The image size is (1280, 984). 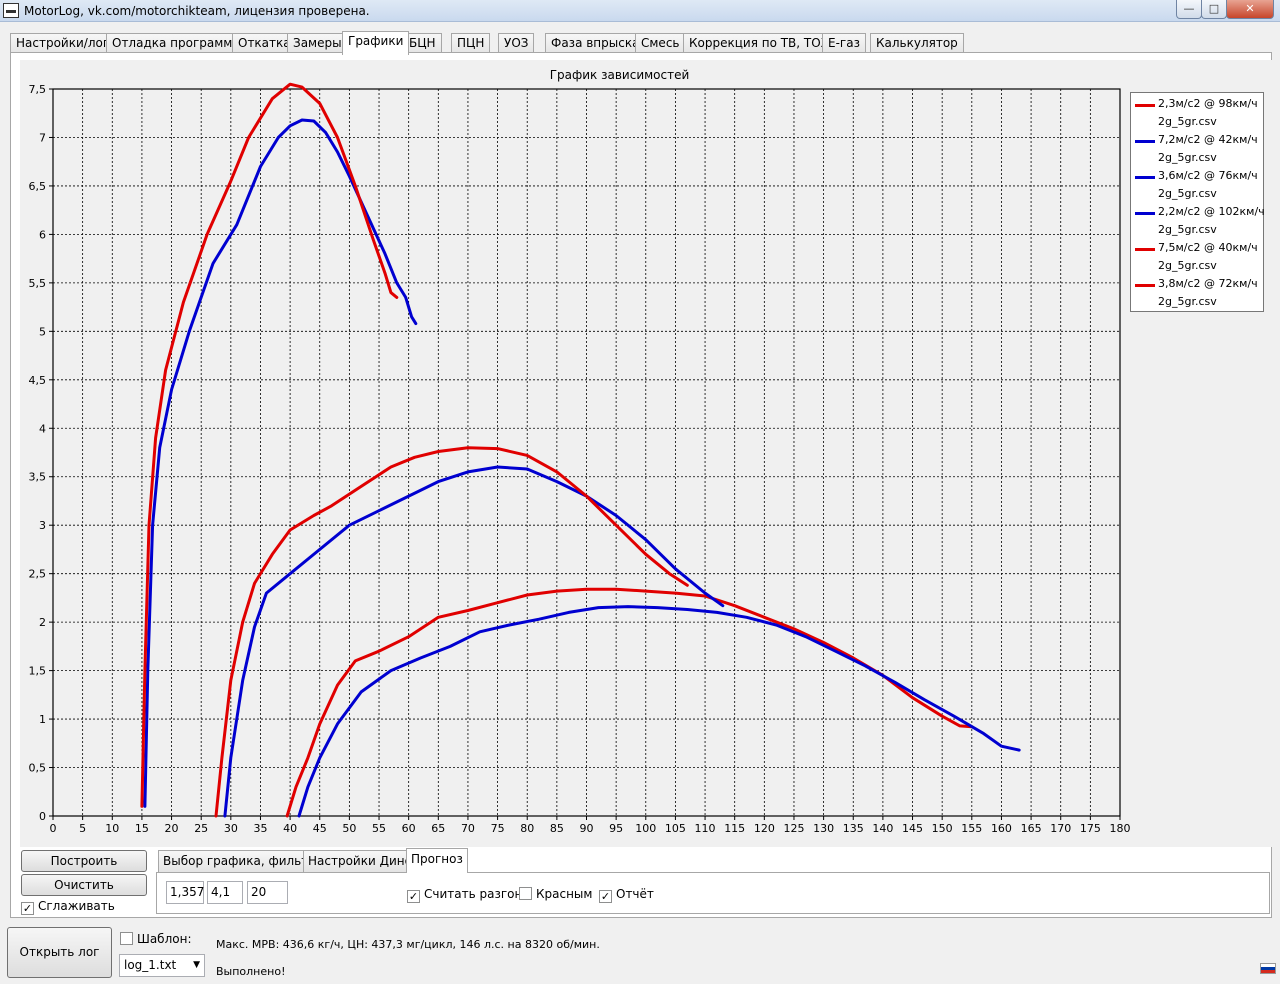 What do you see at coordinates (38, 186) in the screenshot?
I see `y-tick-label: 6,5` at bounding box center [38, 186].